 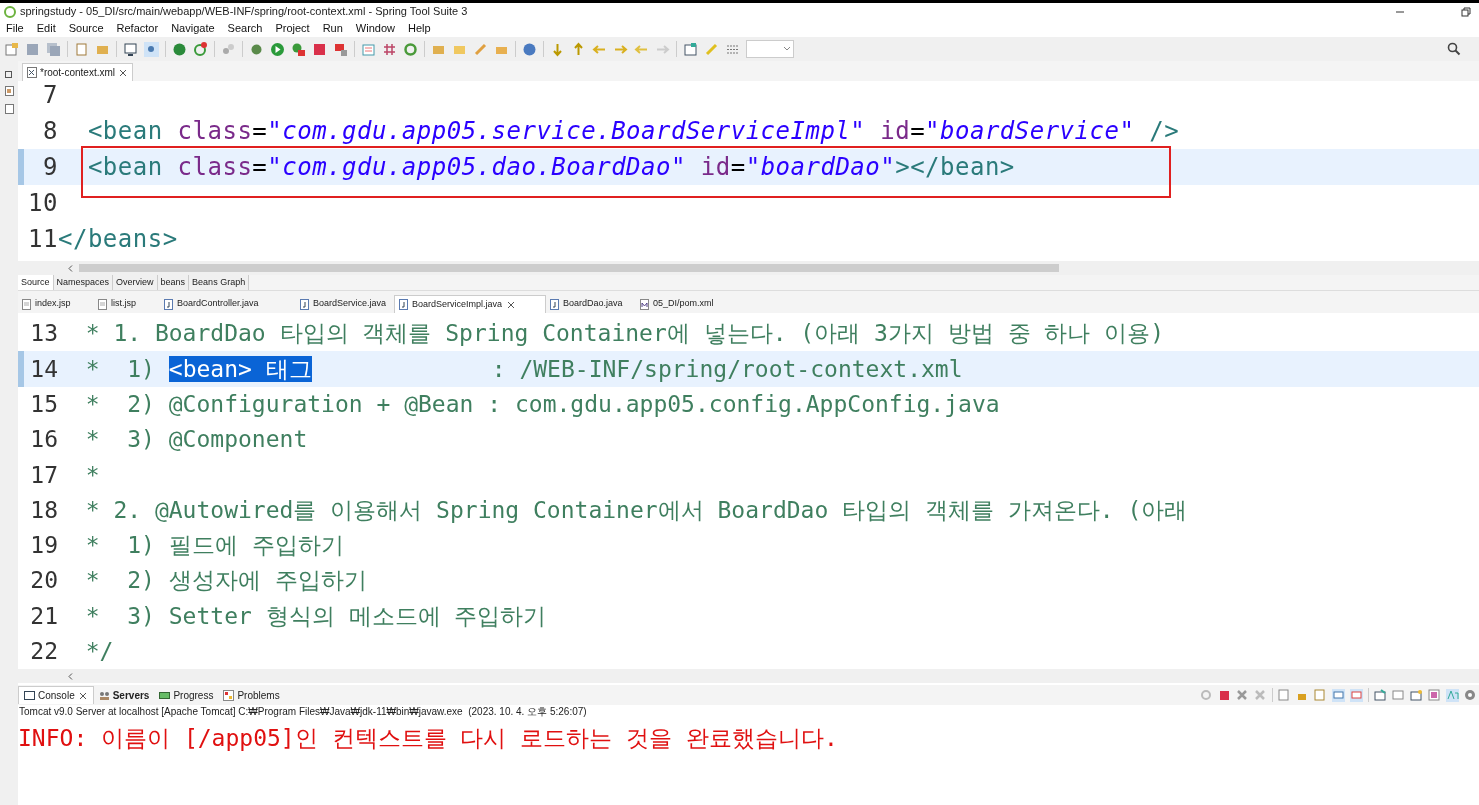 What do you see at coordinates (1454, 49) in the screenshot?
I see `search-icon` at bounding box center [1454, 49].